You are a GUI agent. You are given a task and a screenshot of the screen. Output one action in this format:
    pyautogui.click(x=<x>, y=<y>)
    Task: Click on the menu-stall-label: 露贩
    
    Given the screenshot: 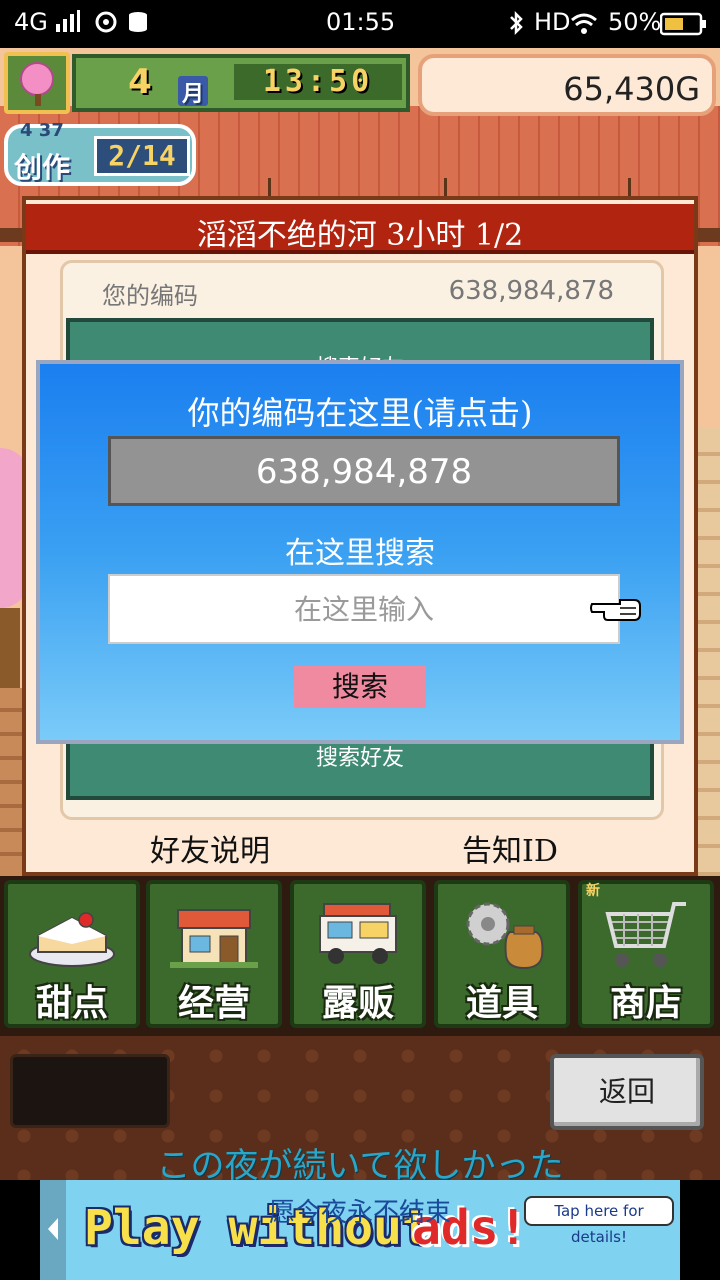 What is the action you would take?
    pyautogui.click(x=357, y=1003)
    